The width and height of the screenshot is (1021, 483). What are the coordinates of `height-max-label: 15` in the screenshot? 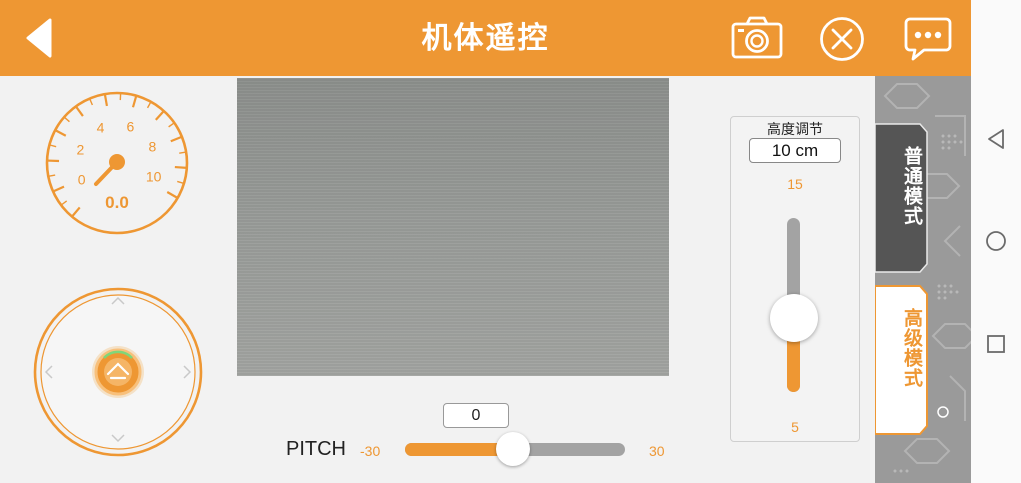 It's located at (795, 184).